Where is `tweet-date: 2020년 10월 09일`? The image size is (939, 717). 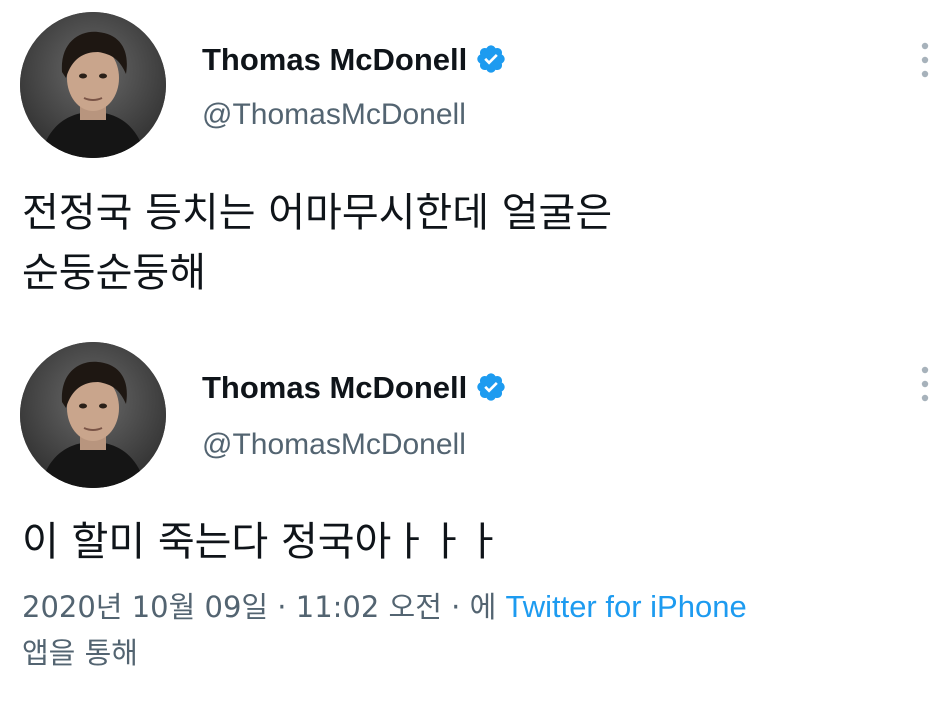 tweet-date: 2020년 10월 09일 is located at coordinates (145, 607).